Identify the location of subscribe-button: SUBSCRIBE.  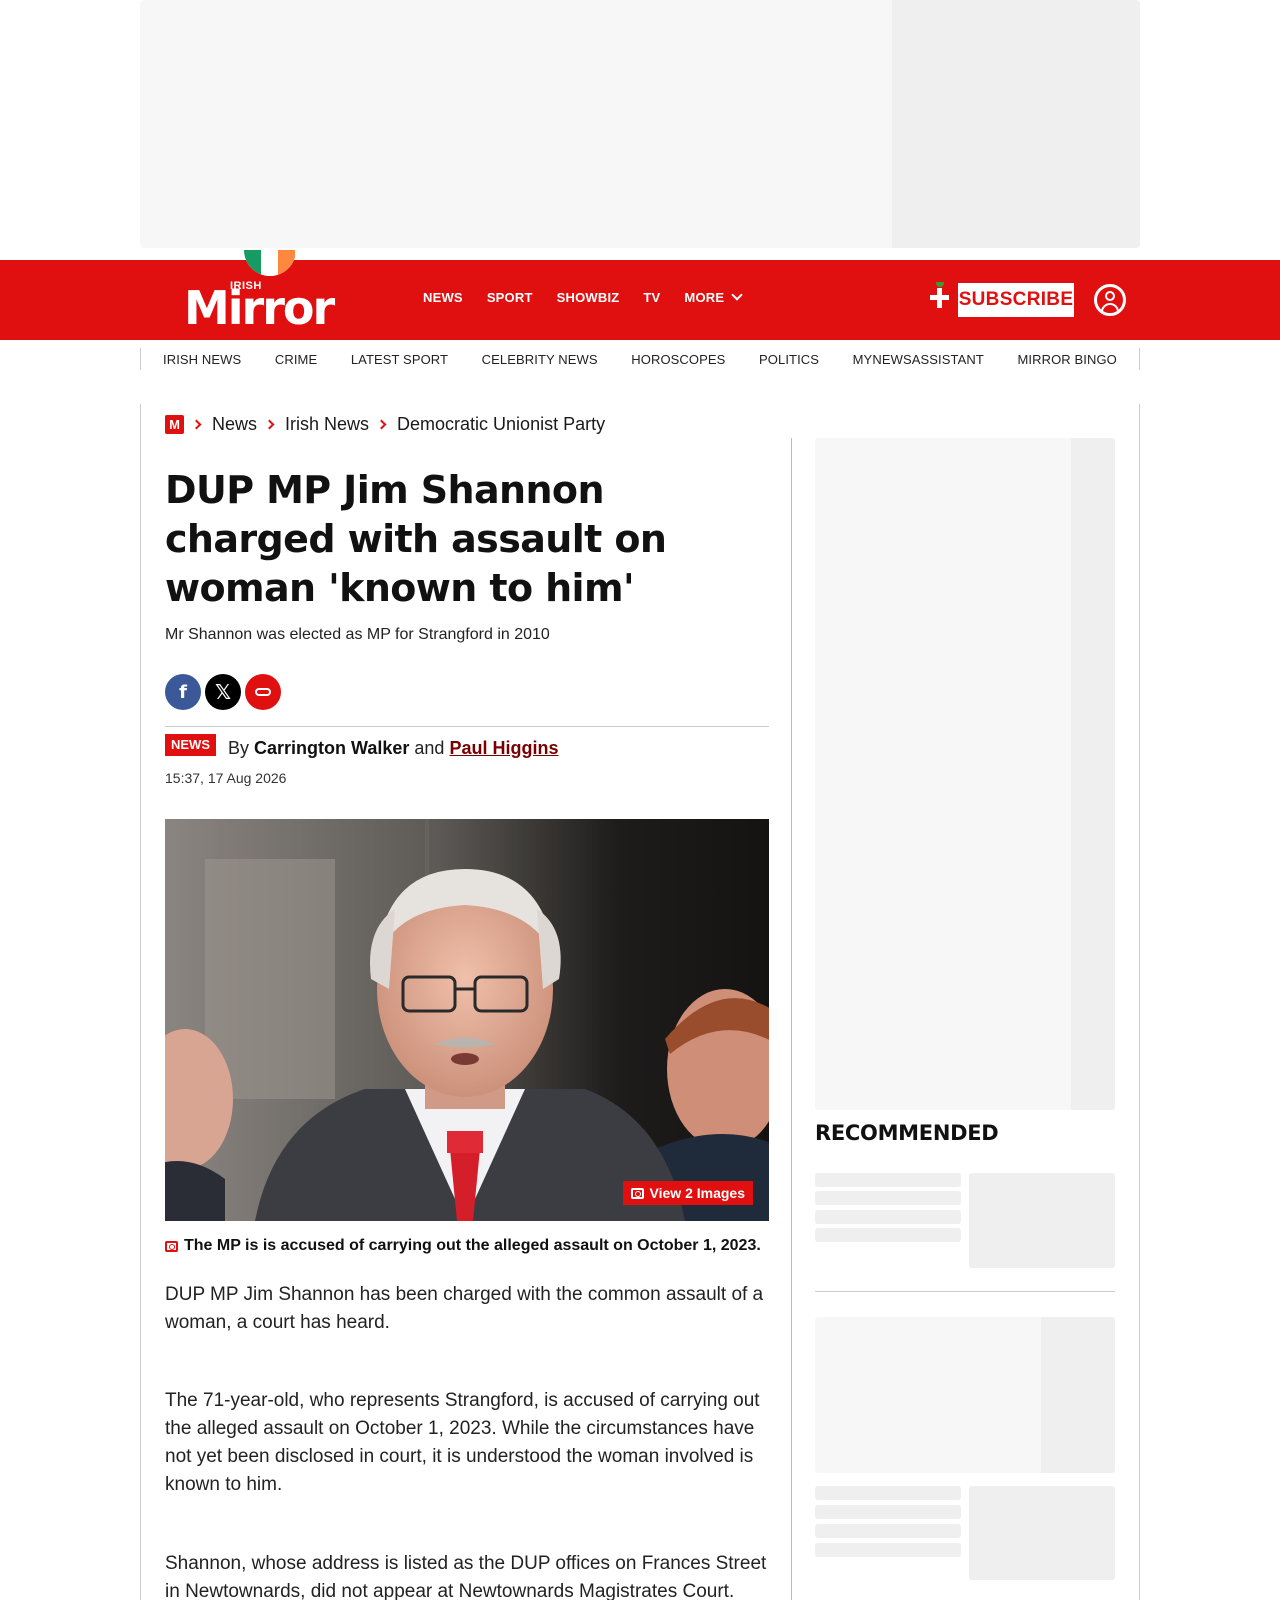
(1016, 300).